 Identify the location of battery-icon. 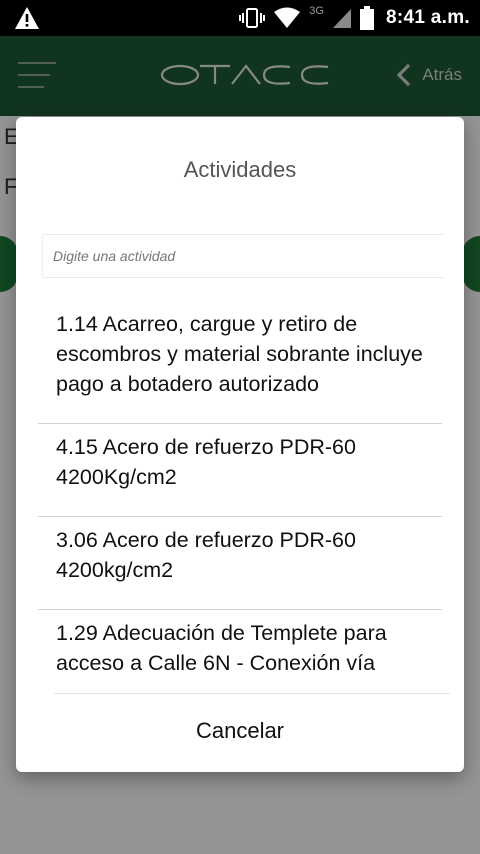
(366, 18).